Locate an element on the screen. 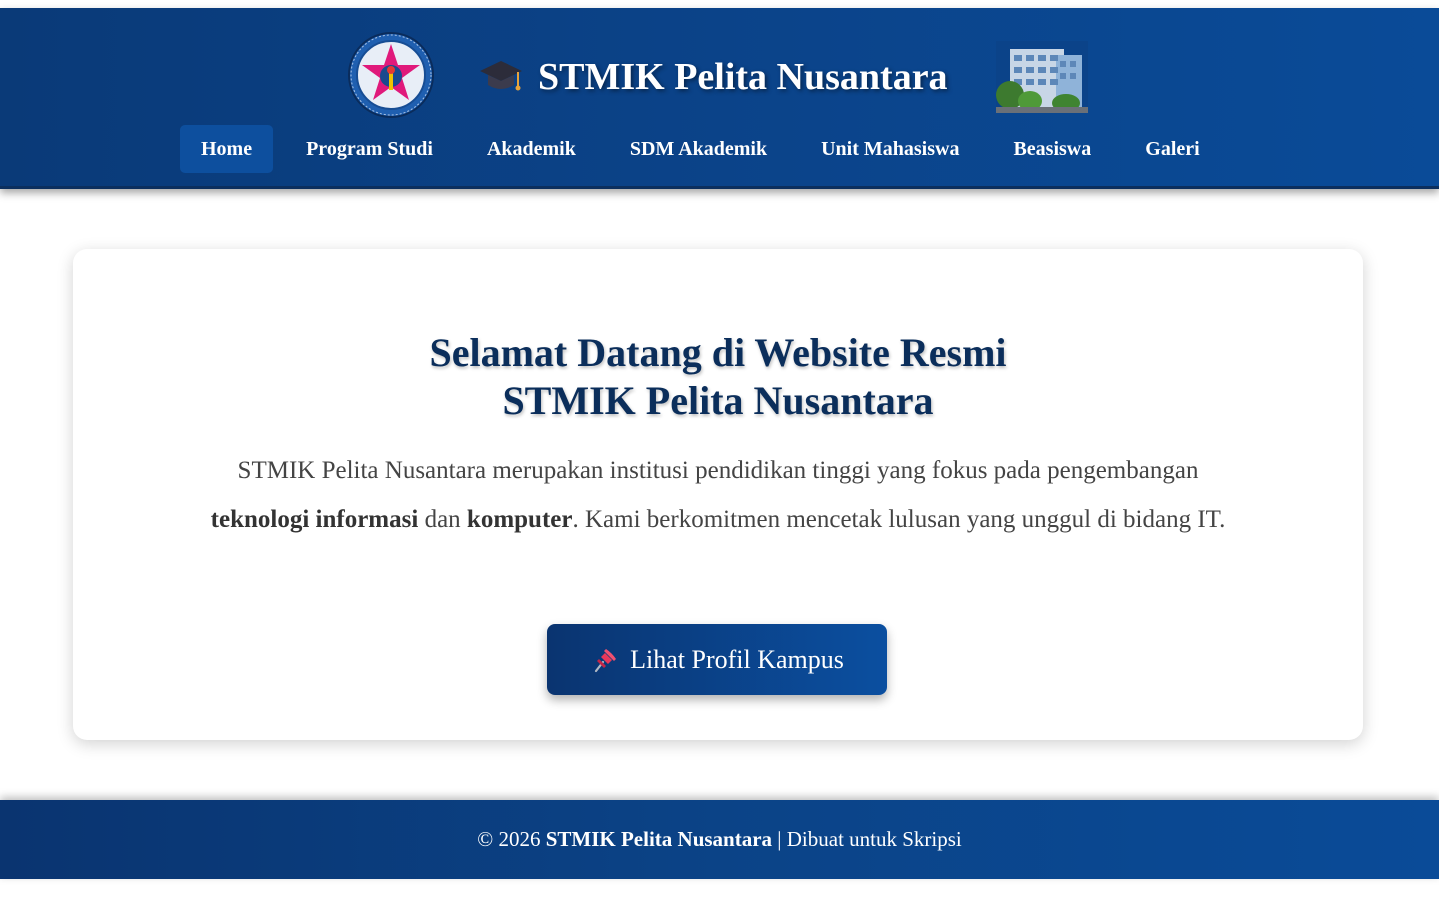 This screenshot has width=1439, height=899. nav-unit-mahasiswa: Unit Mahasiswa is located at coordinates (890, 149).